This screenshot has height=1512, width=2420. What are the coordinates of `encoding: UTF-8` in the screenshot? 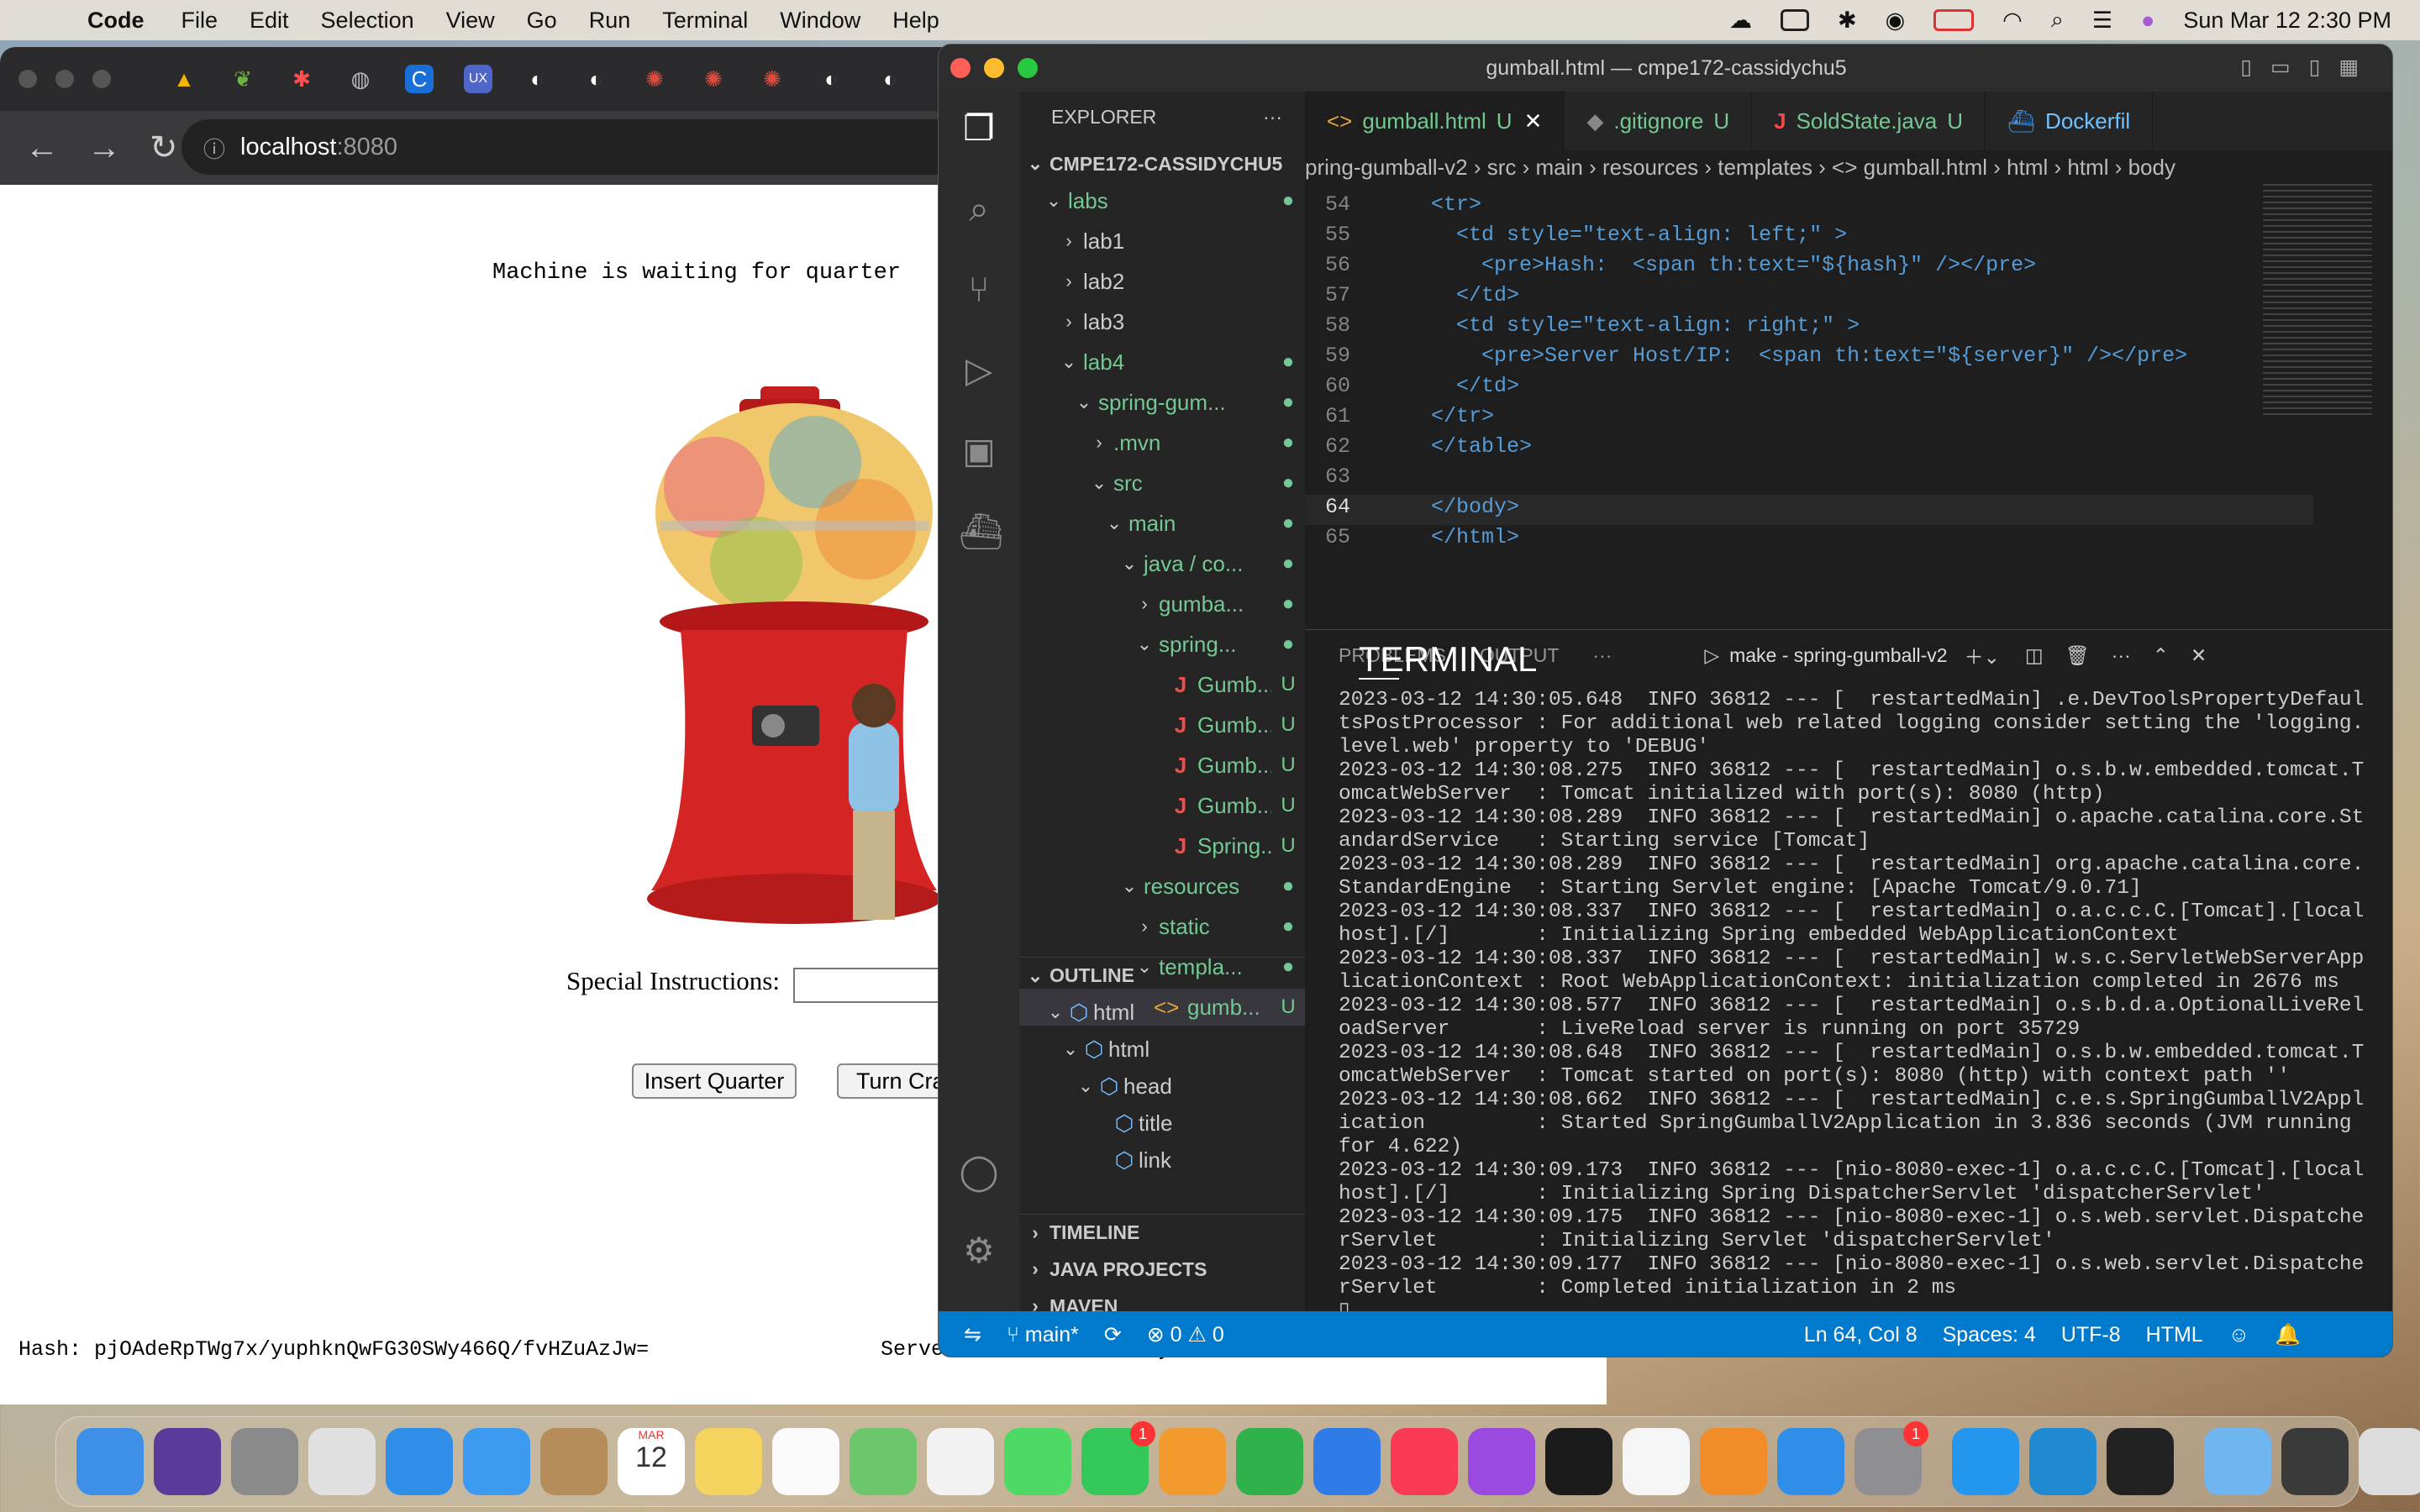 It's located at (2091, 1335).